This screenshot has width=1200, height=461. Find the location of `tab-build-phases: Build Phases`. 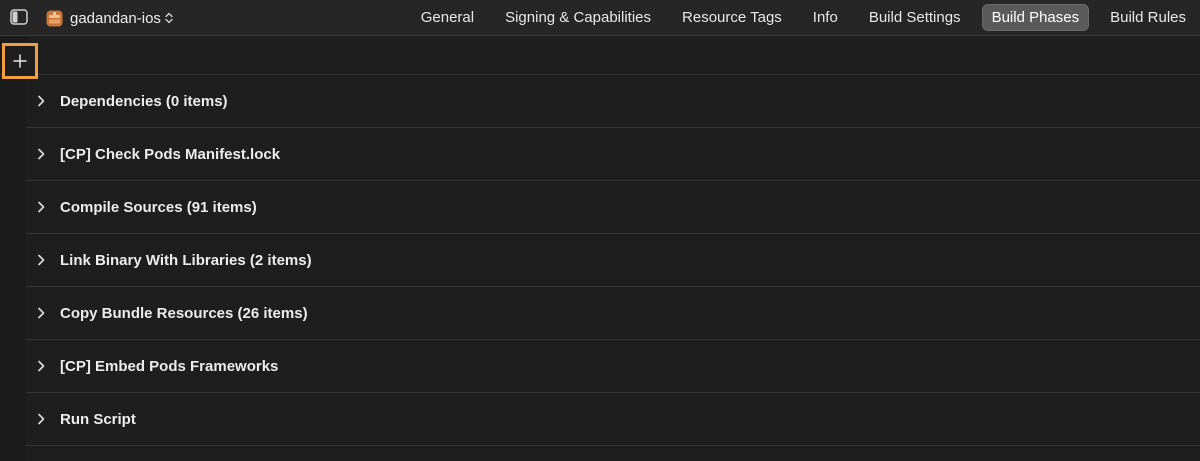

tab-build-phases: Build Phases is located at coordinates (1035, 17).